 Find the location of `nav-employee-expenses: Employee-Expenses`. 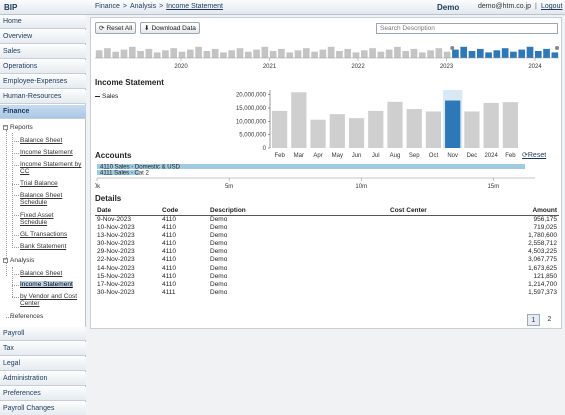

nav-employee-expenses: Employee-Expenses is located at coordinates (43, 82).